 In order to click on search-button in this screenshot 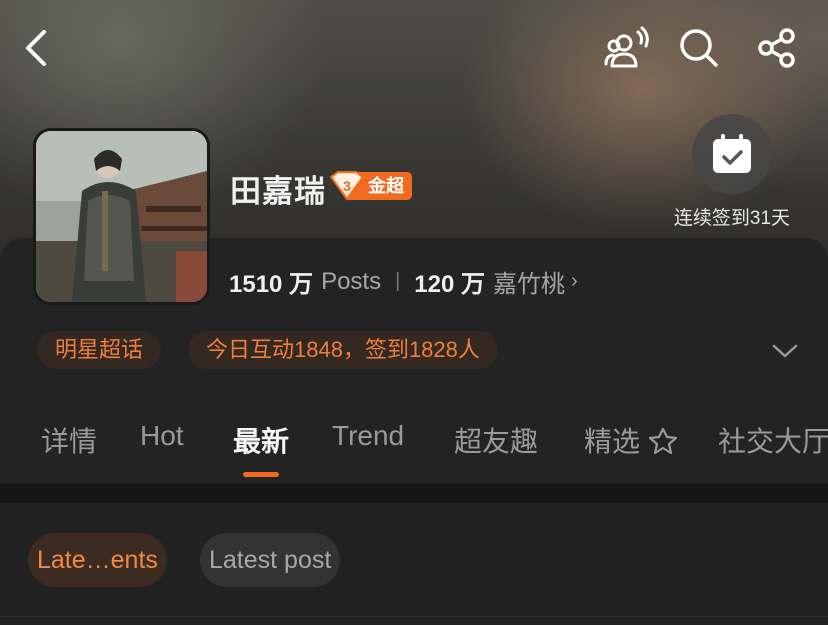, I will do `click(699, 48)`.